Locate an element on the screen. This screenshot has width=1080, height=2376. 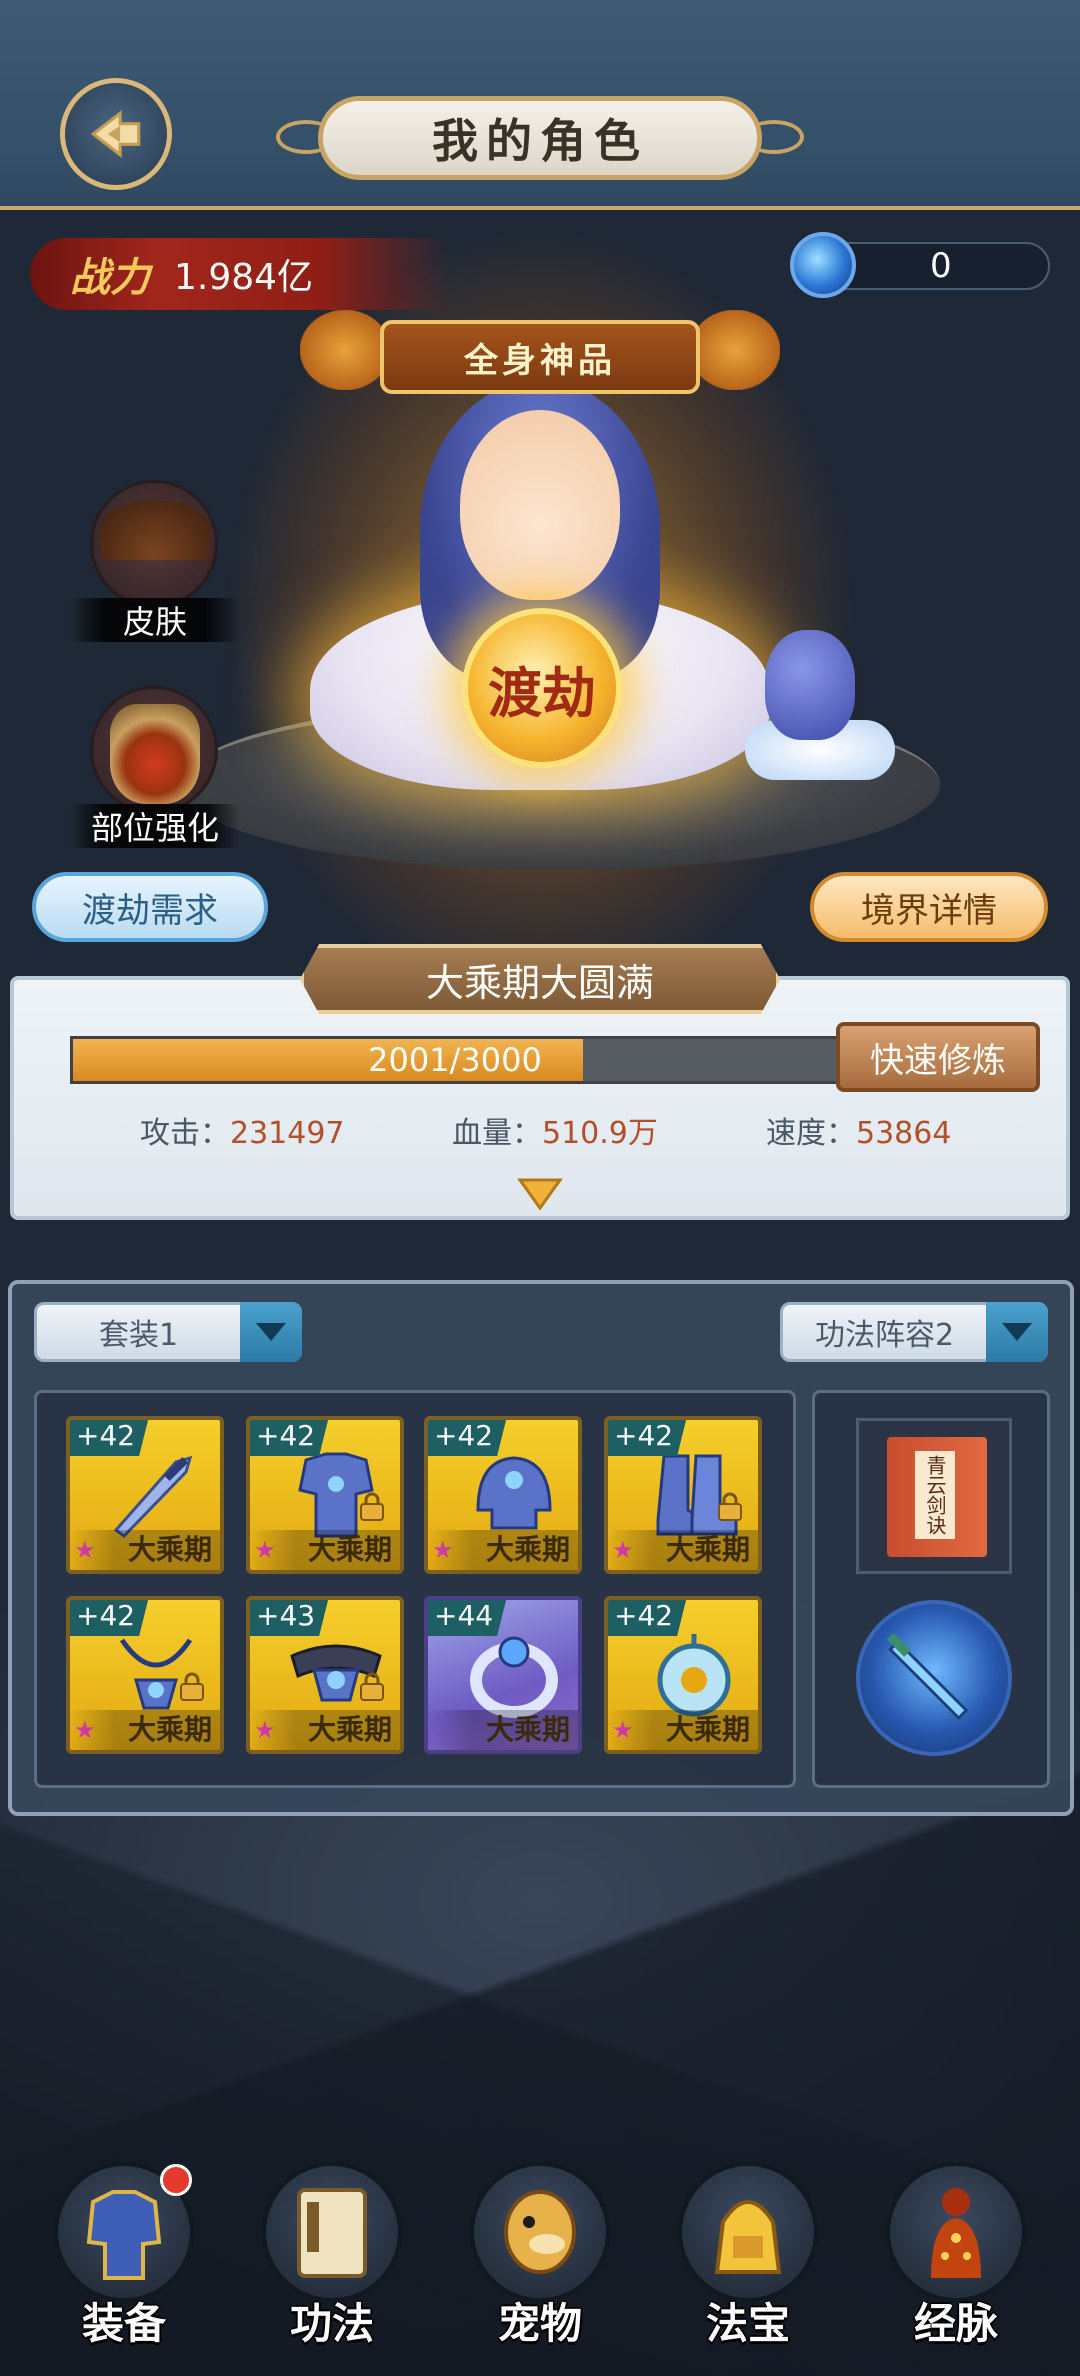
nav-skill: 功法 is located at coordinates (332, 2262).